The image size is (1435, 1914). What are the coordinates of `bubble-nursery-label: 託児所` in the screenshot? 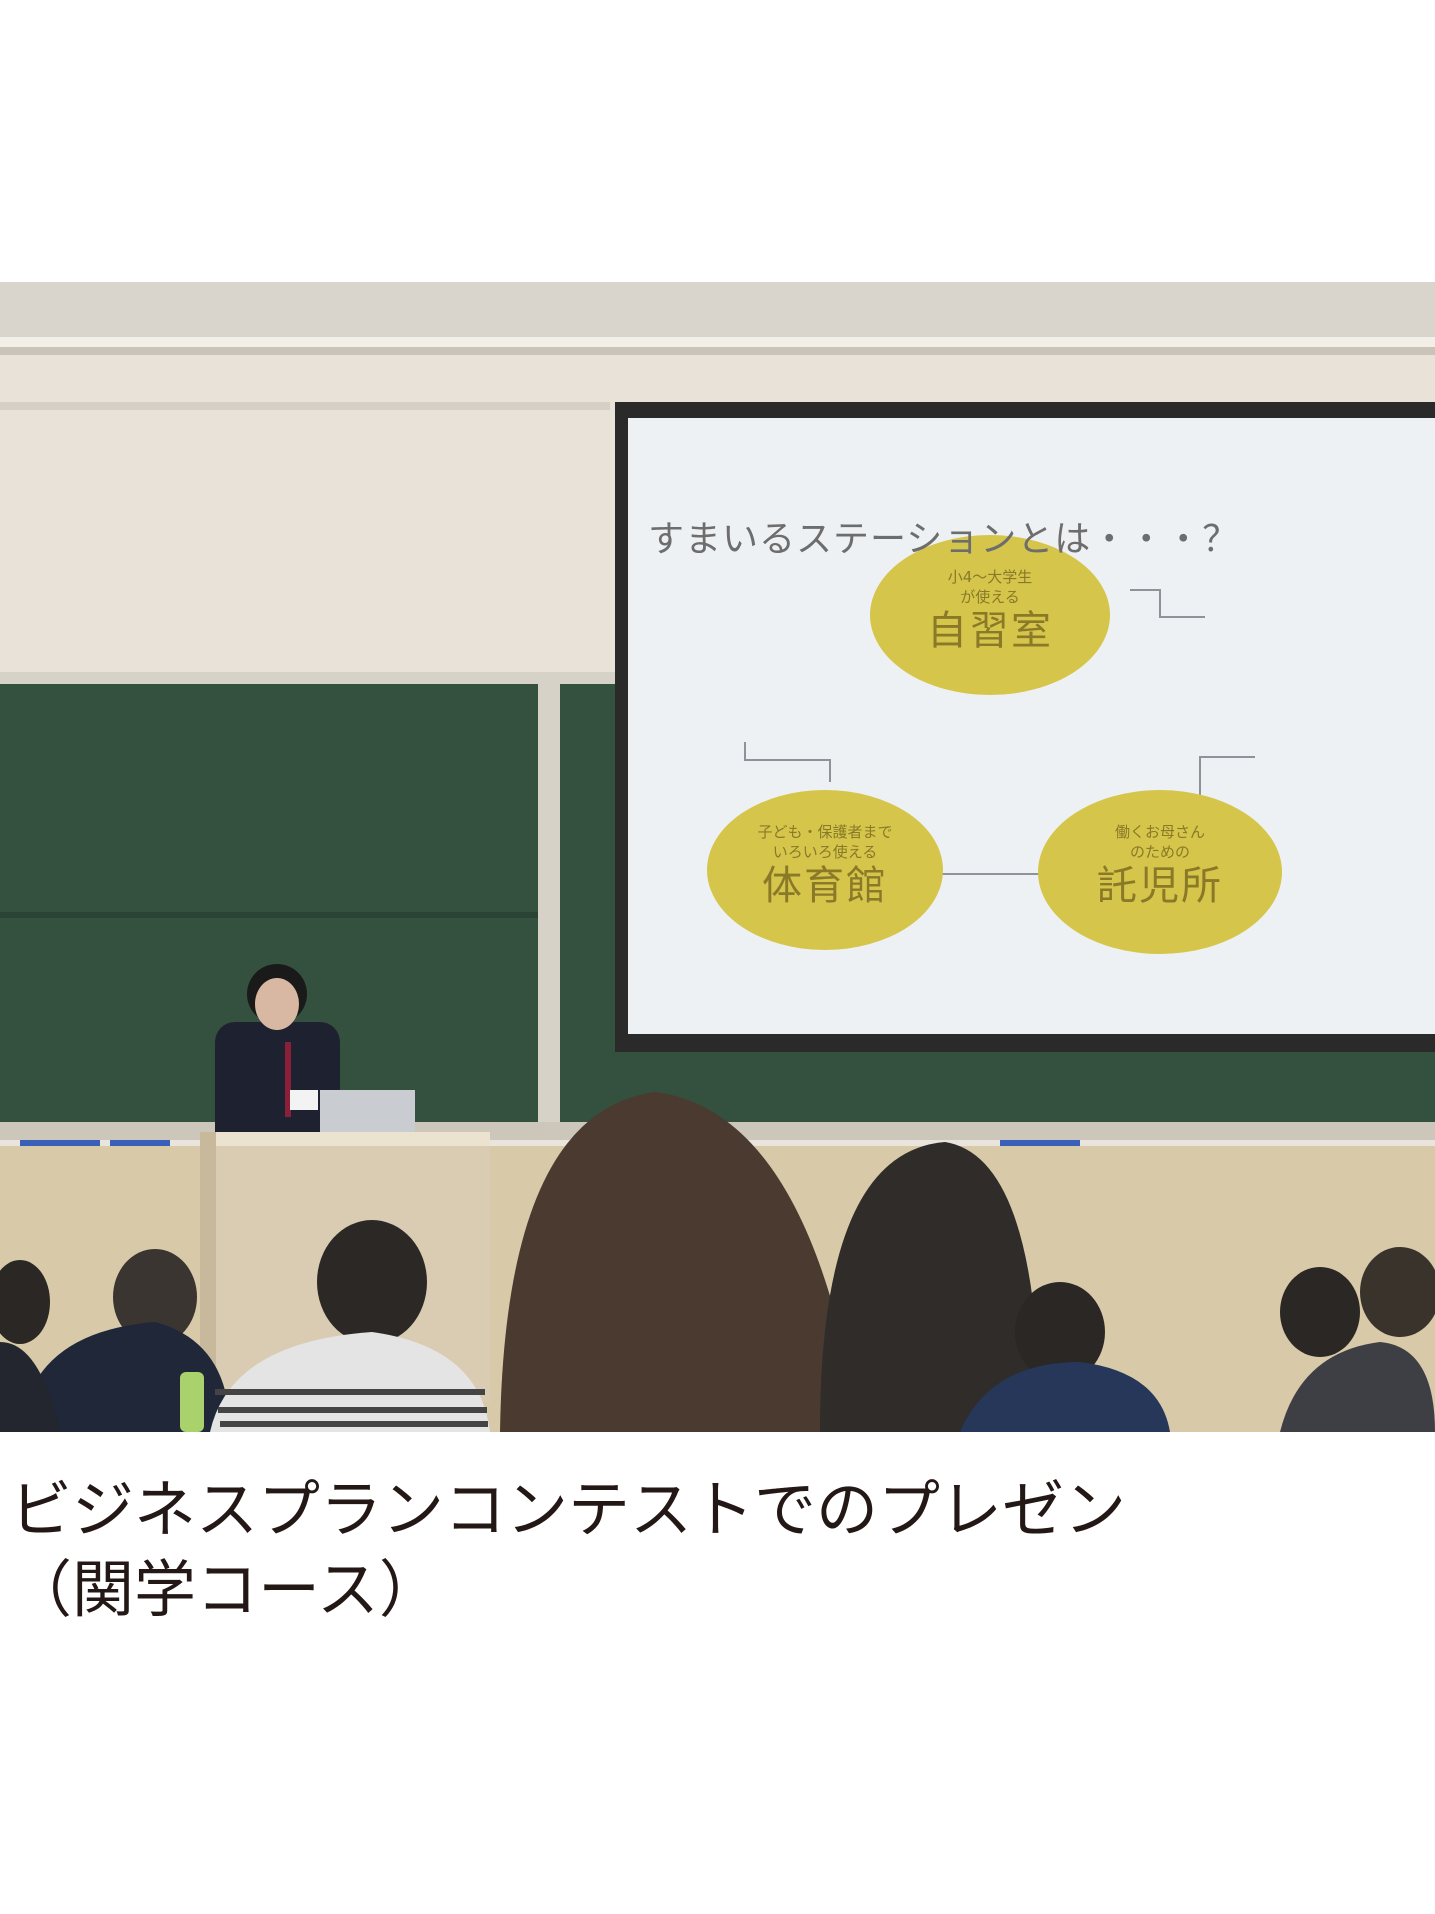 It's located at (1160, 886).